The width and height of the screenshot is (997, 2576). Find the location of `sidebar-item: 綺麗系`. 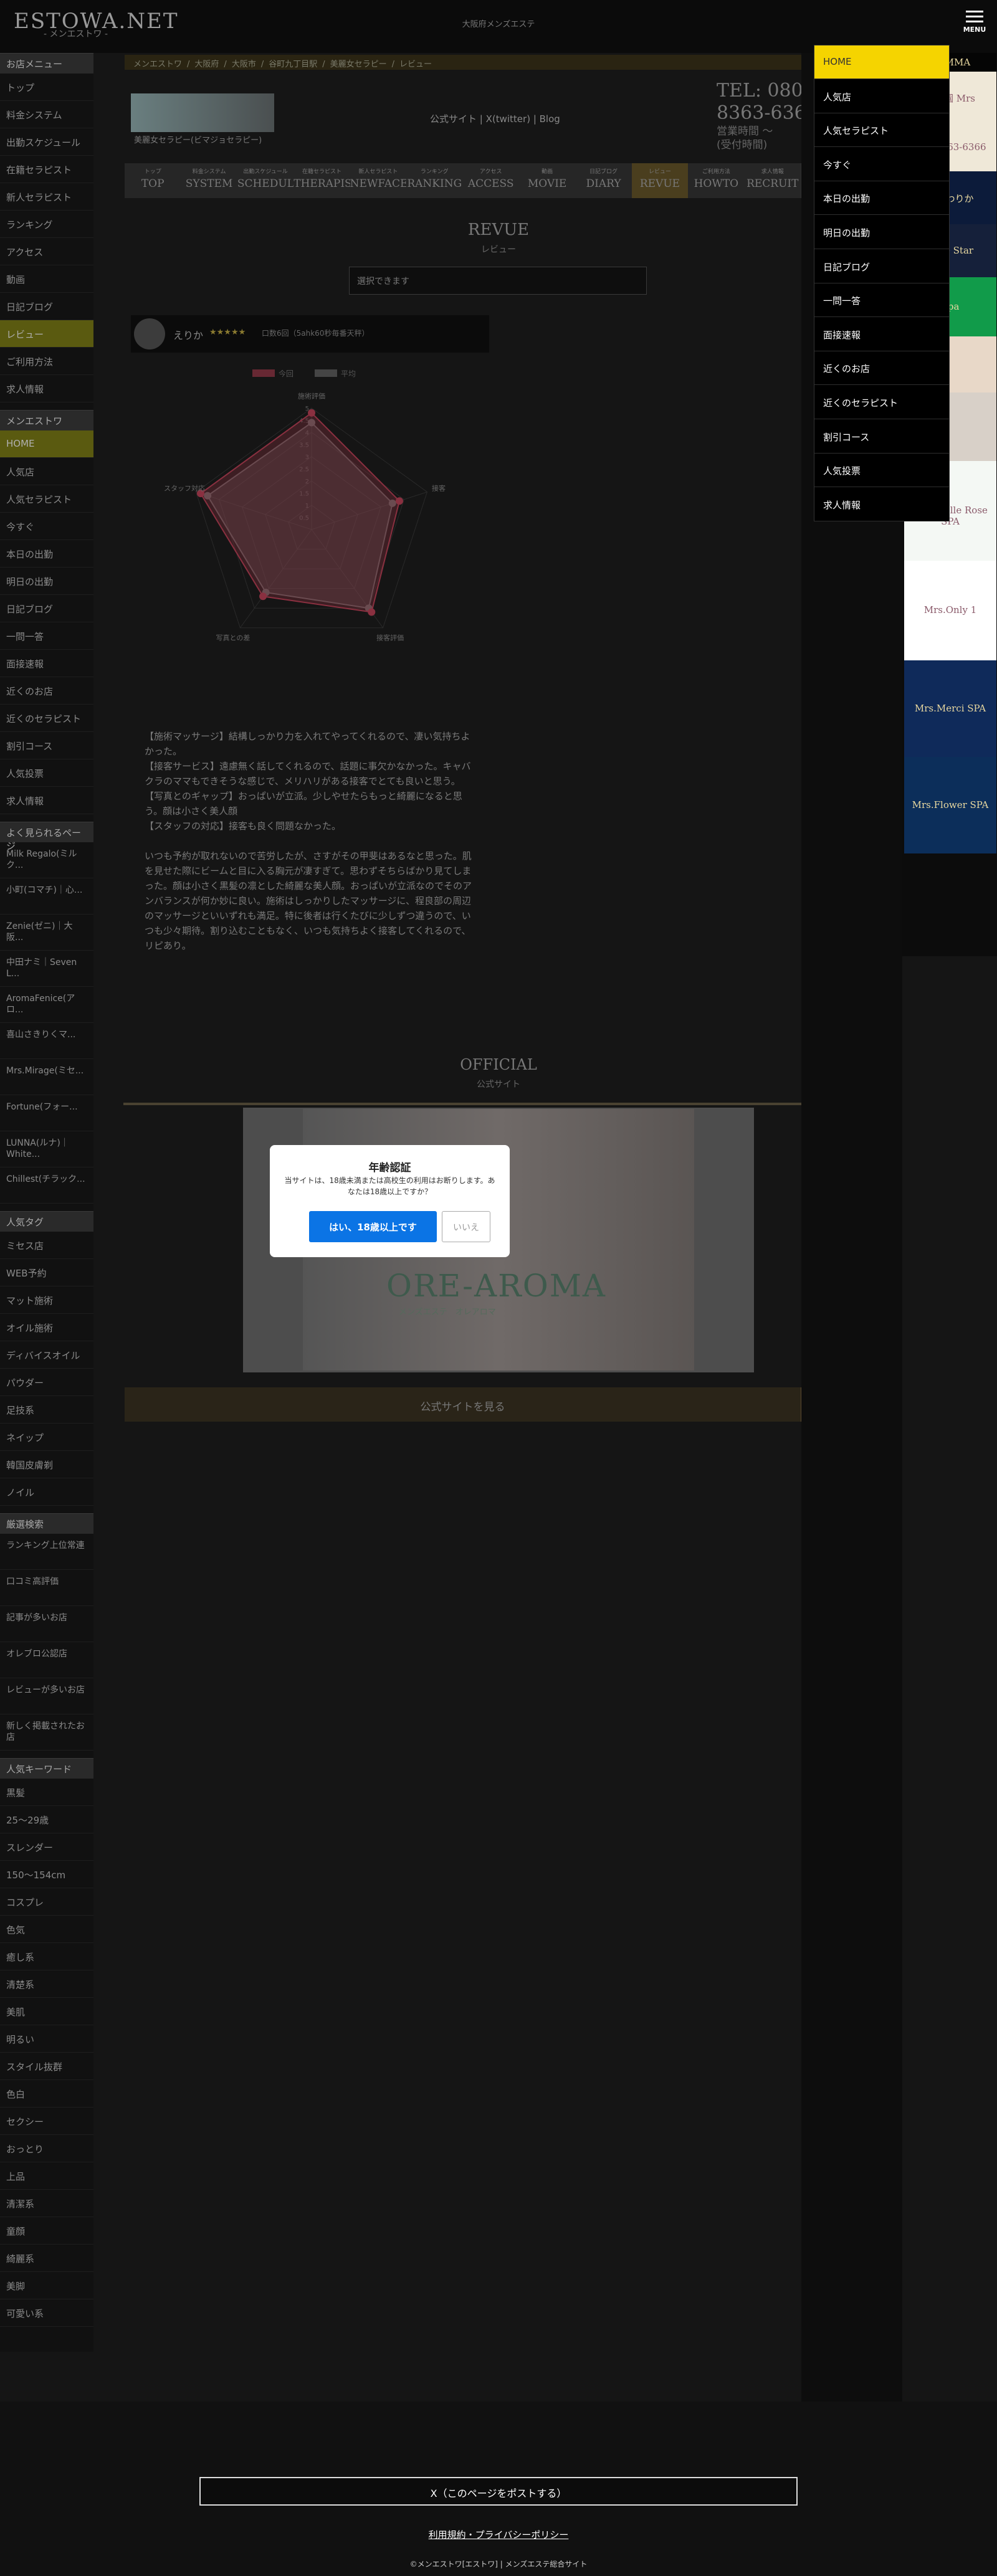

sidebar-item: 綺麗系 is located at coordinates (46, 2258).